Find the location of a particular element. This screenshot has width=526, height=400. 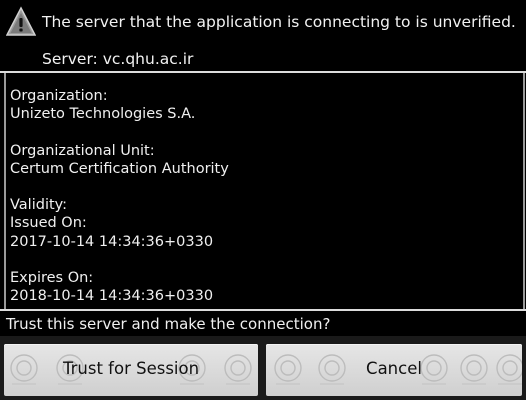

expires-on-value: 2018-10-14 14:34:36+0330 is located at coordinates (112, 296).